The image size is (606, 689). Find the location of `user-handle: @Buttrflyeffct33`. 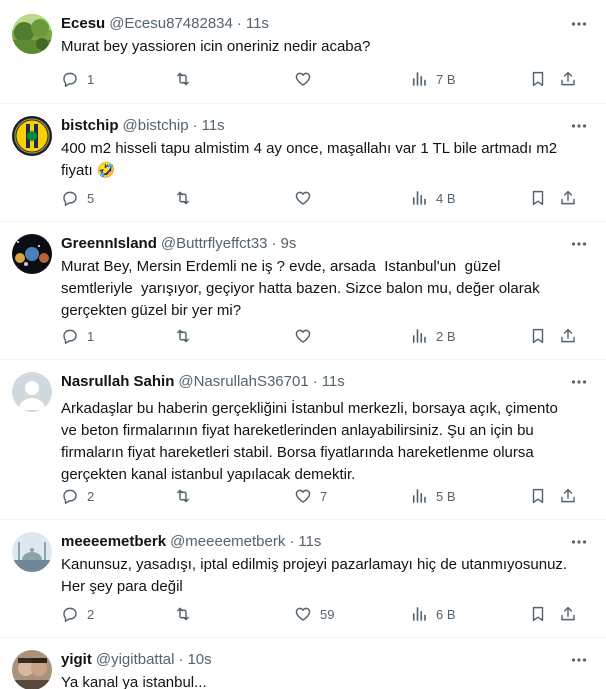

user-handle: @Buttrflyeffct33 is located at coordinates (214, 244).